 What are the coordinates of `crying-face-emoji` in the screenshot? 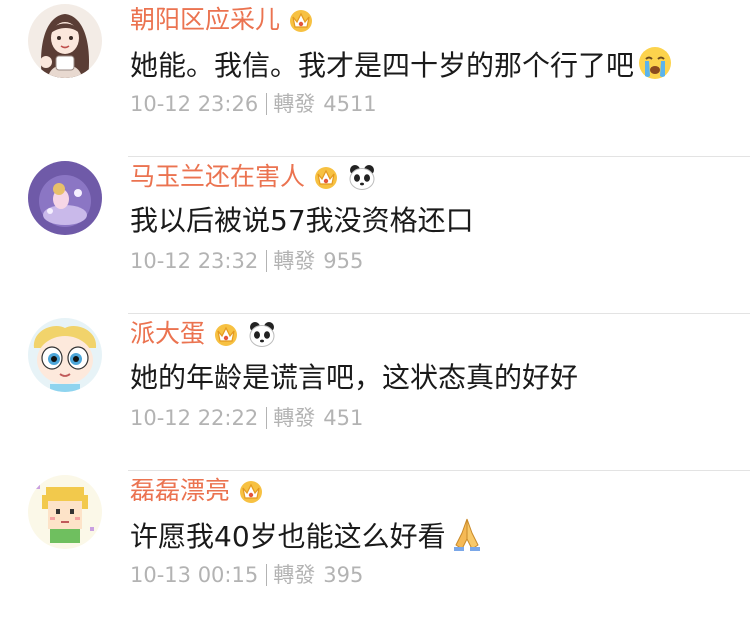 It's located at (655, 63).